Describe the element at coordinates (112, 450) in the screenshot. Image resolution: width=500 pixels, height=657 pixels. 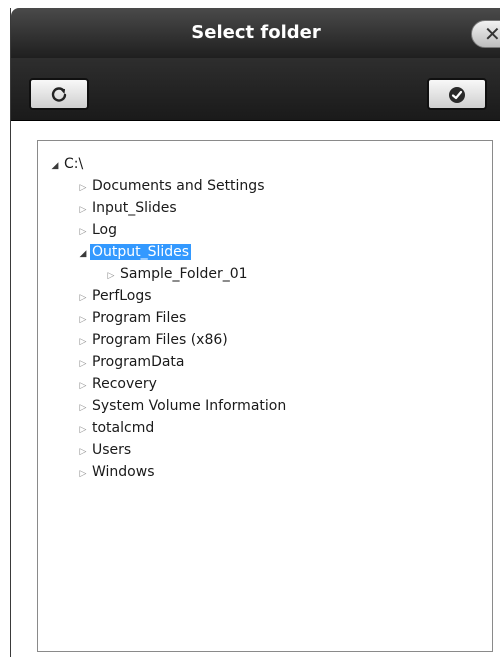
I see `tree-node-label: Users` at that location.